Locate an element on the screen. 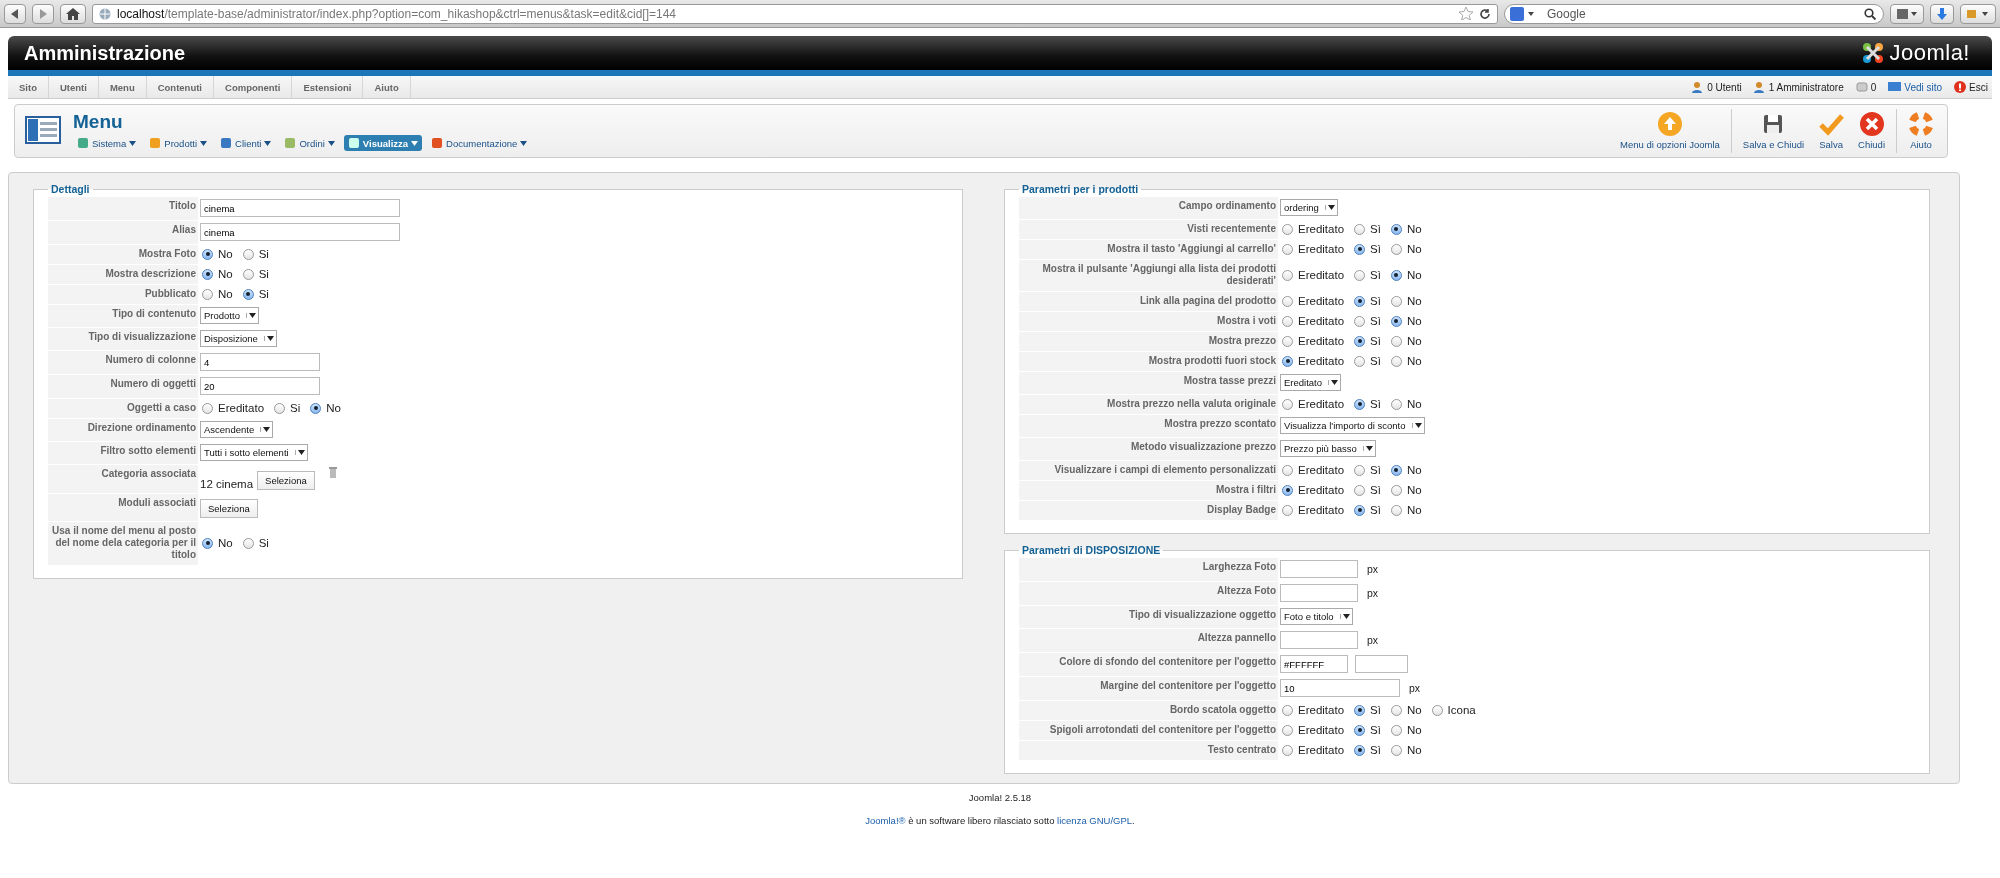 The width and height of the screenshot is (2000, 878). text-field: 10 is located at coordinates (1340, 688).